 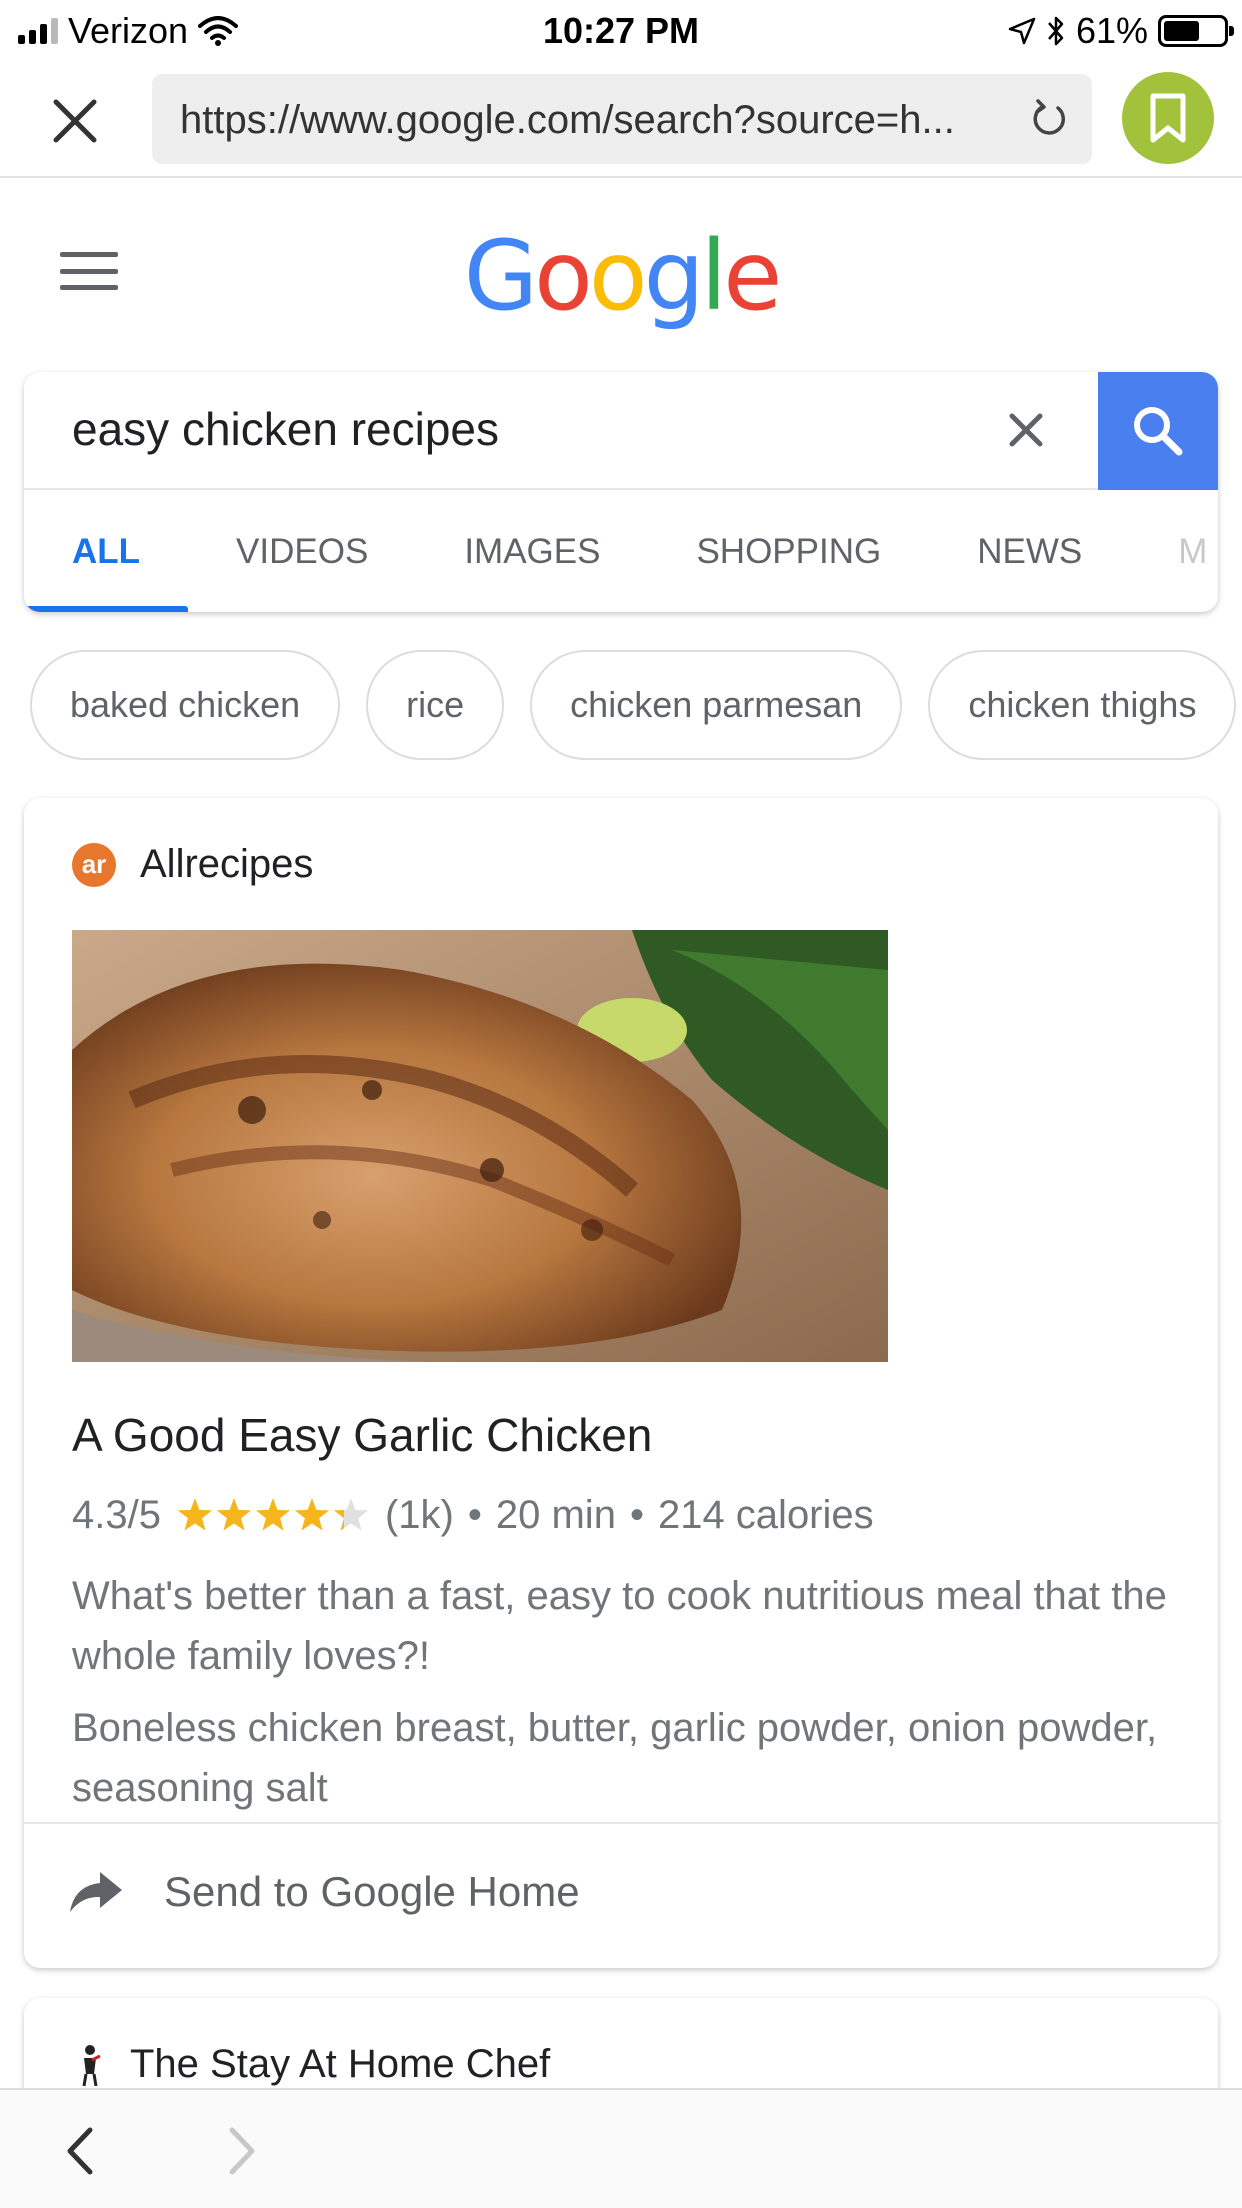 What do you see at coordinates (75, 121) in the screenshot?
I see `close-icon` at bounding box center [75, 121].